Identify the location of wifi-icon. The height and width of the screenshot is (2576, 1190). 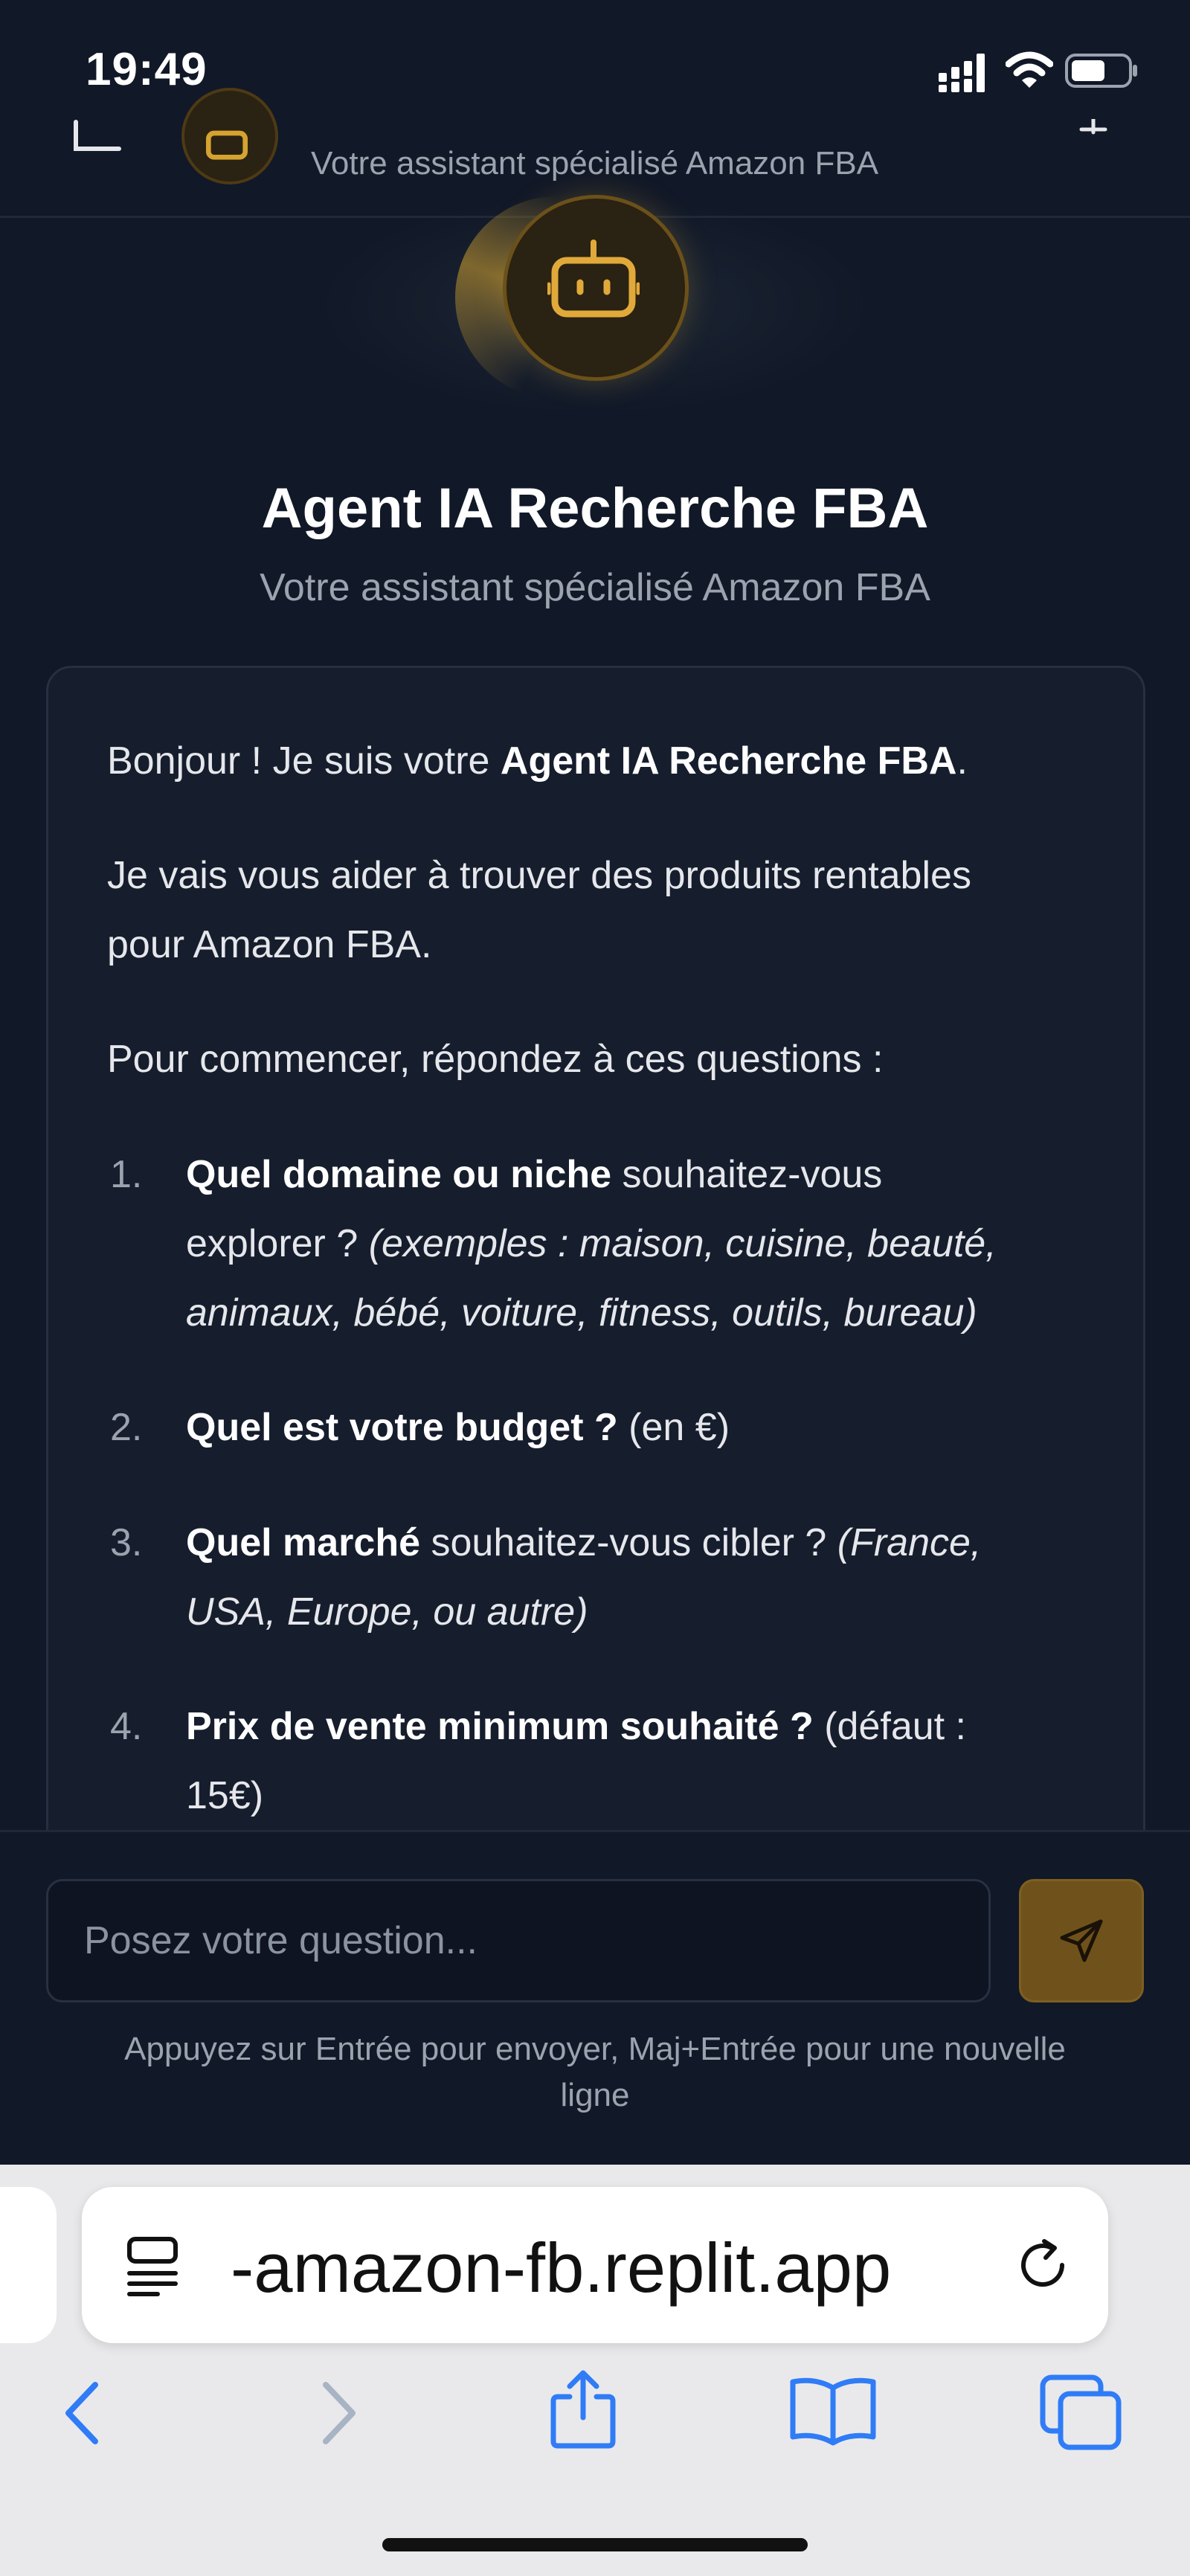
(1030, 69).